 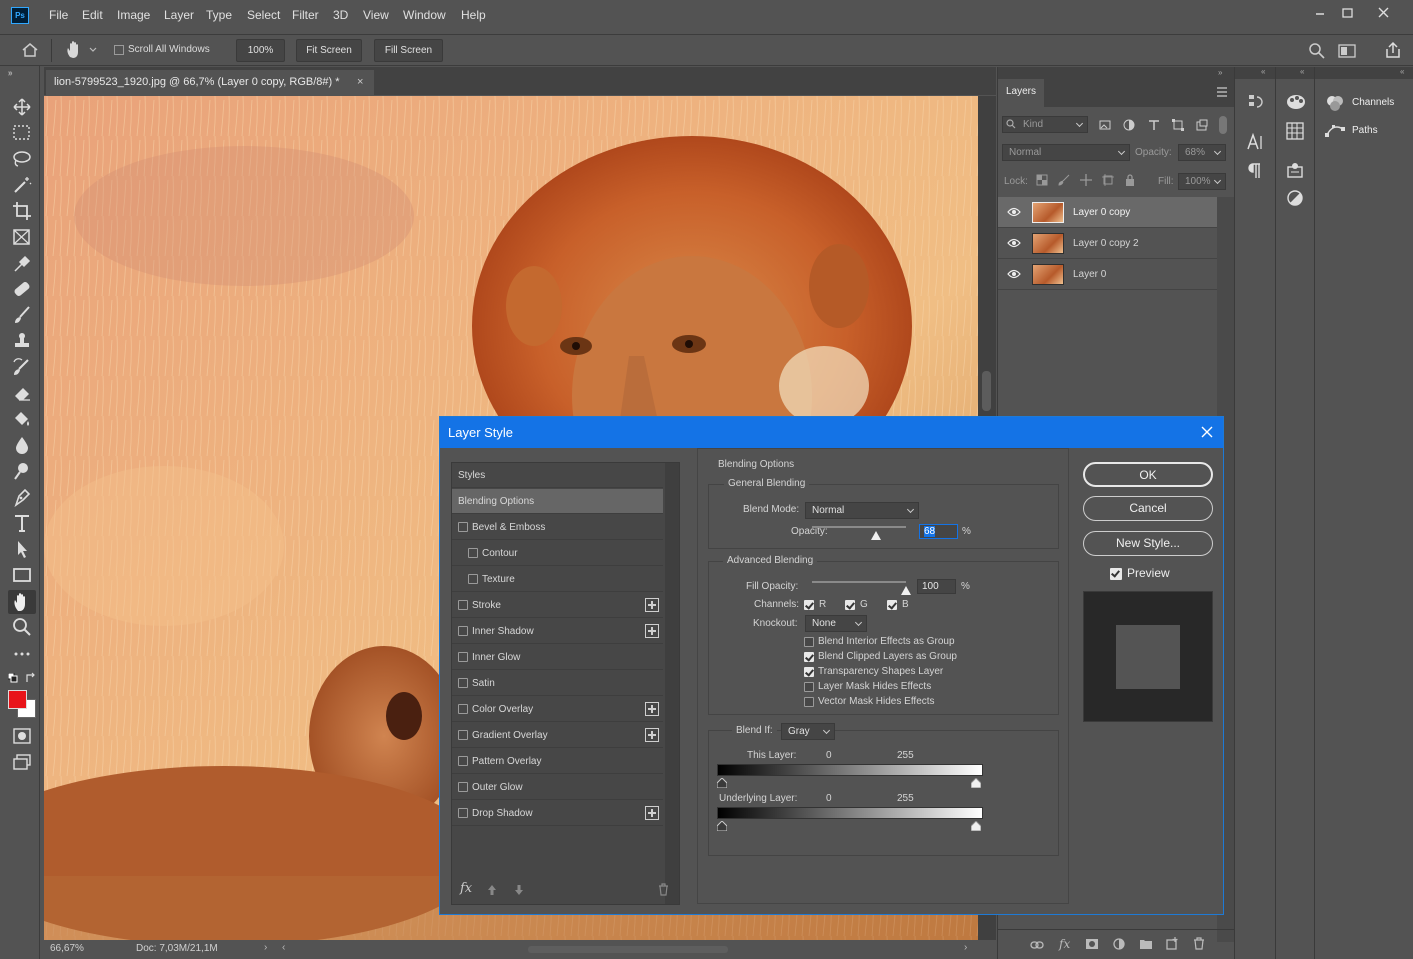 I want to click on menu-type: Type, so click(x=219, y=15).